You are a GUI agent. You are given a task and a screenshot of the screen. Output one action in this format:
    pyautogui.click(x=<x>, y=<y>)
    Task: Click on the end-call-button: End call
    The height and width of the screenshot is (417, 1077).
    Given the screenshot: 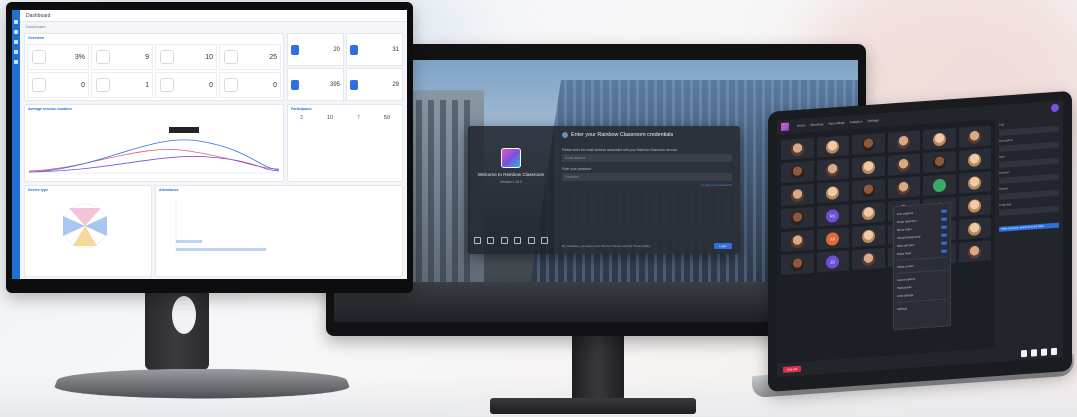 What is the action you would take?
    pyautogui.click(x=792, y=369)
    